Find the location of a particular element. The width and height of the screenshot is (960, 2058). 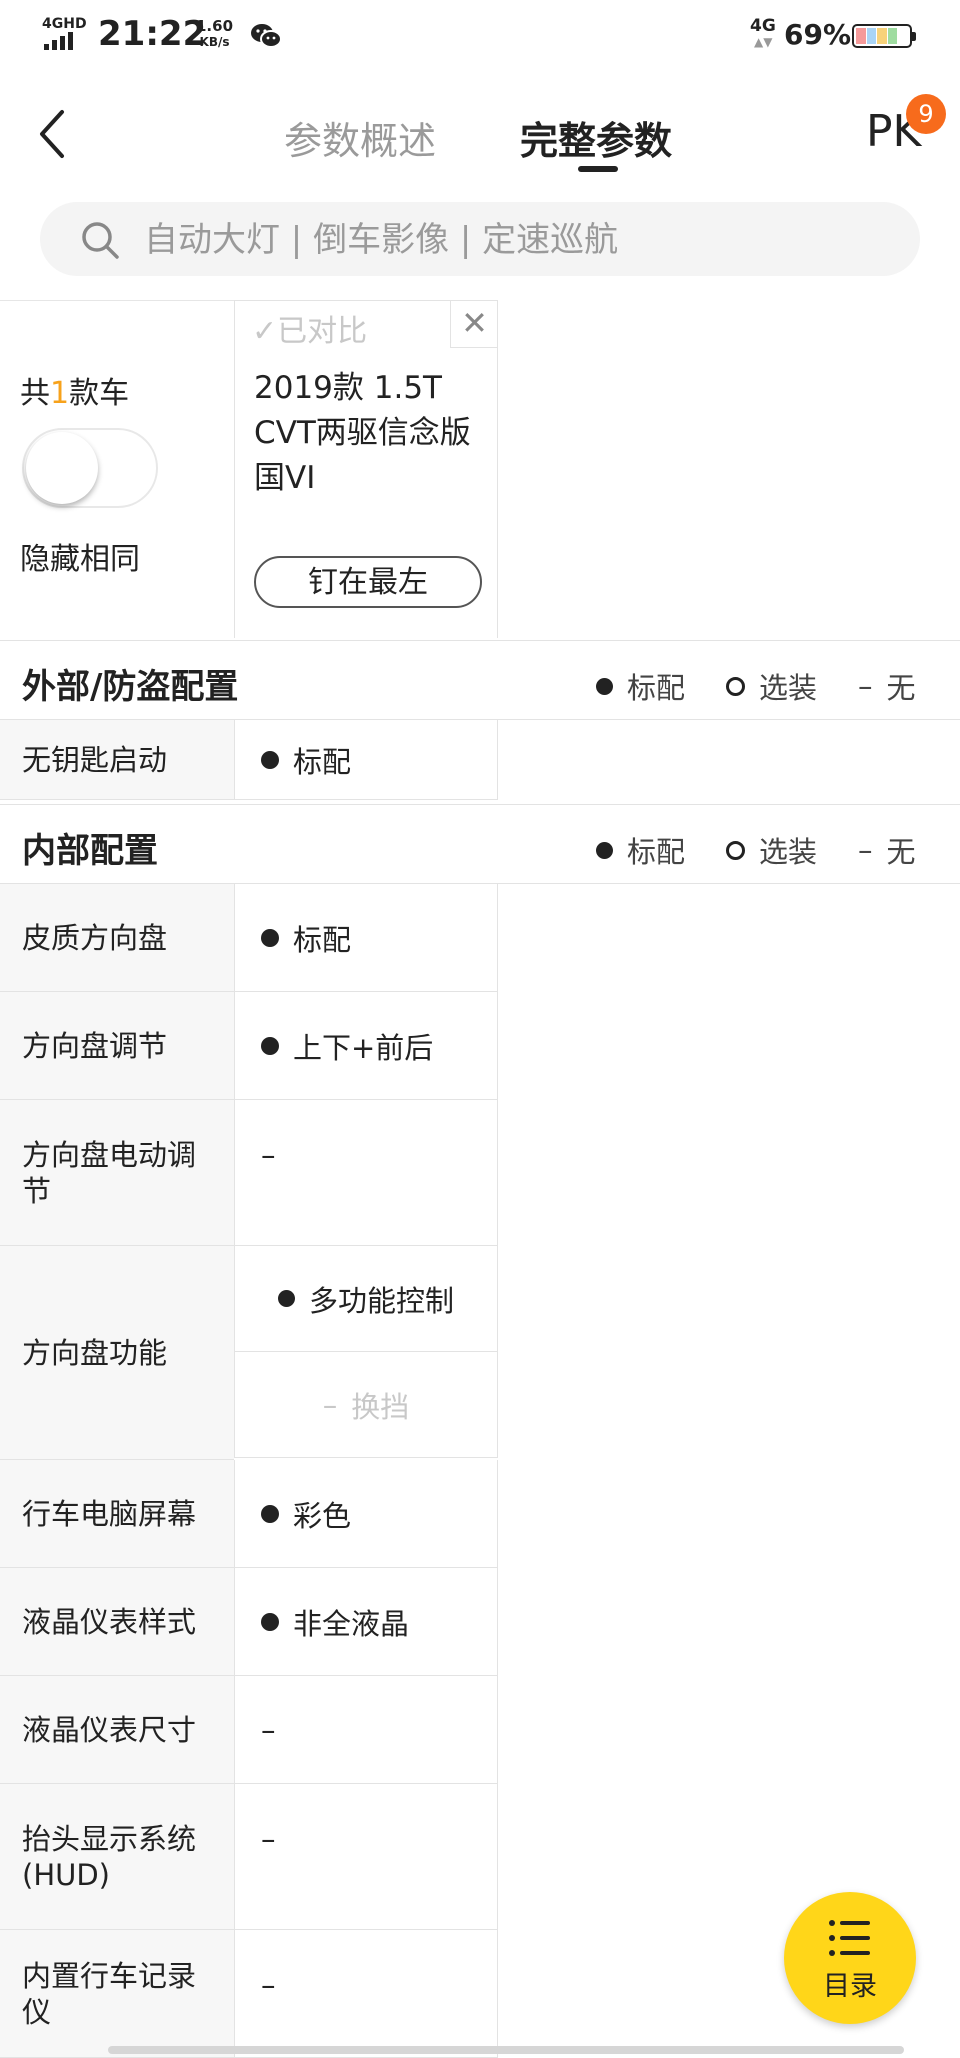

table-row: 方向盘电动调节 – is located at coordinates (249, 1173).